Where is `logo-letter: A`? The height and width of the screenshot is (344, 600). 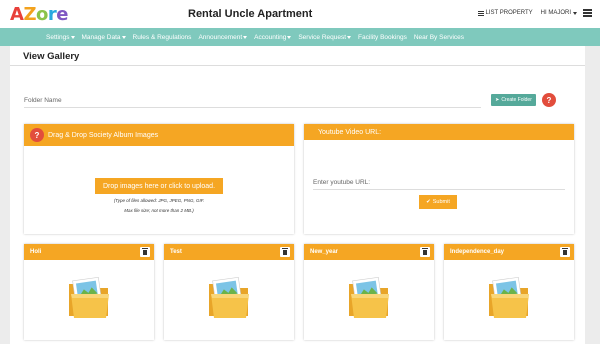 logo-letter: A is located at coordinates (17, 14).